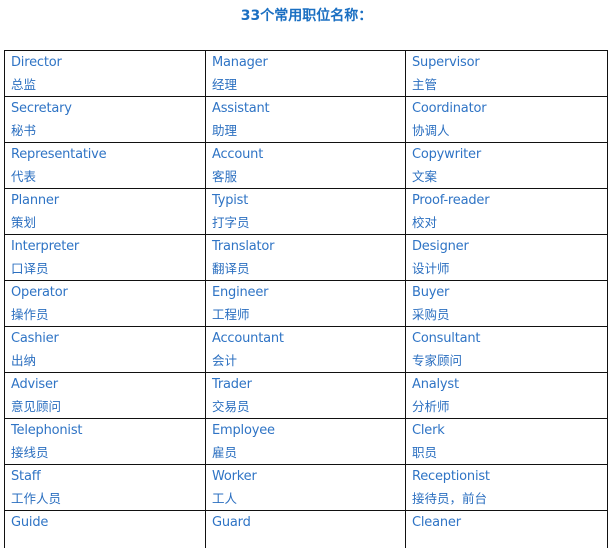  What do you see at coordinates (428, 430) in the screenshot?
I see `job-title-english: Clerk` at bounding box center [428, 430].